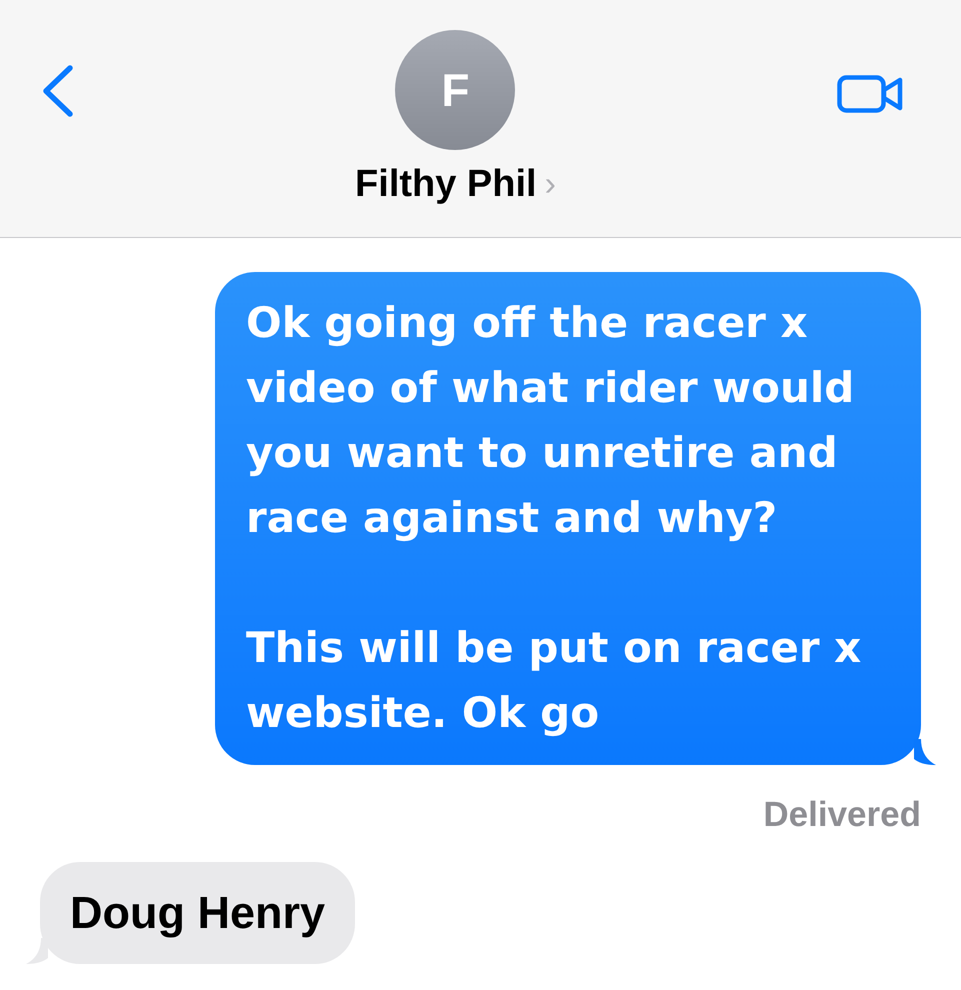 This screenshot has height=990, width=961. Describe the element at coordinates (550, 184) in the screenshot. I see `chevron-icon: ›` at that location.